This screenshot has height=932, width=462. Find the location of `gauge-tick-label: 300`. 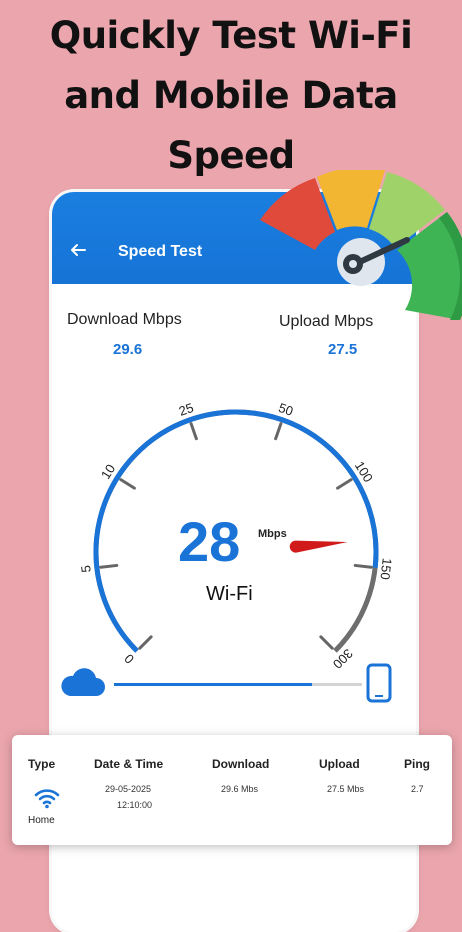

gauge-tick-label: 300 is located at coordinates (343, 659).